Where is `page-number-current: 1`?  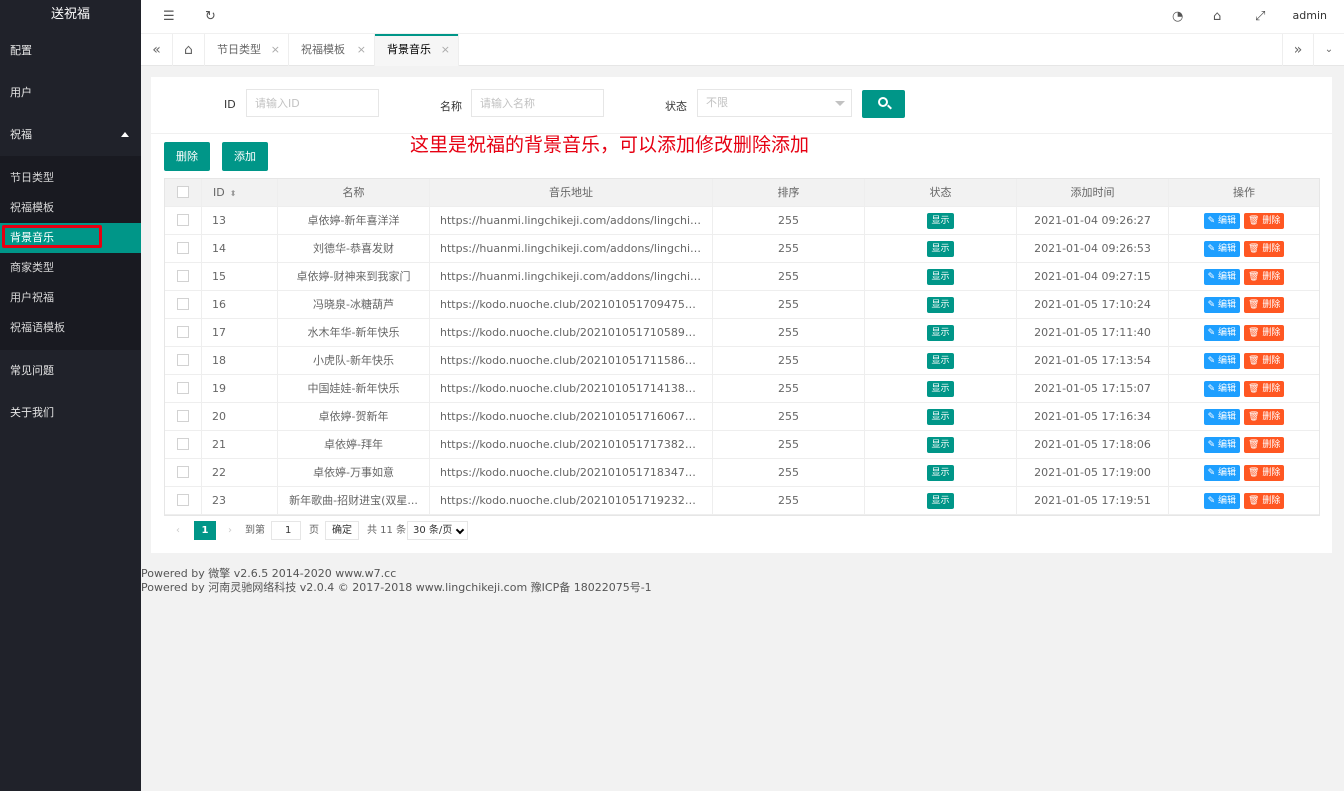
page-number-current: 1 is located at coordinates (205, 530).